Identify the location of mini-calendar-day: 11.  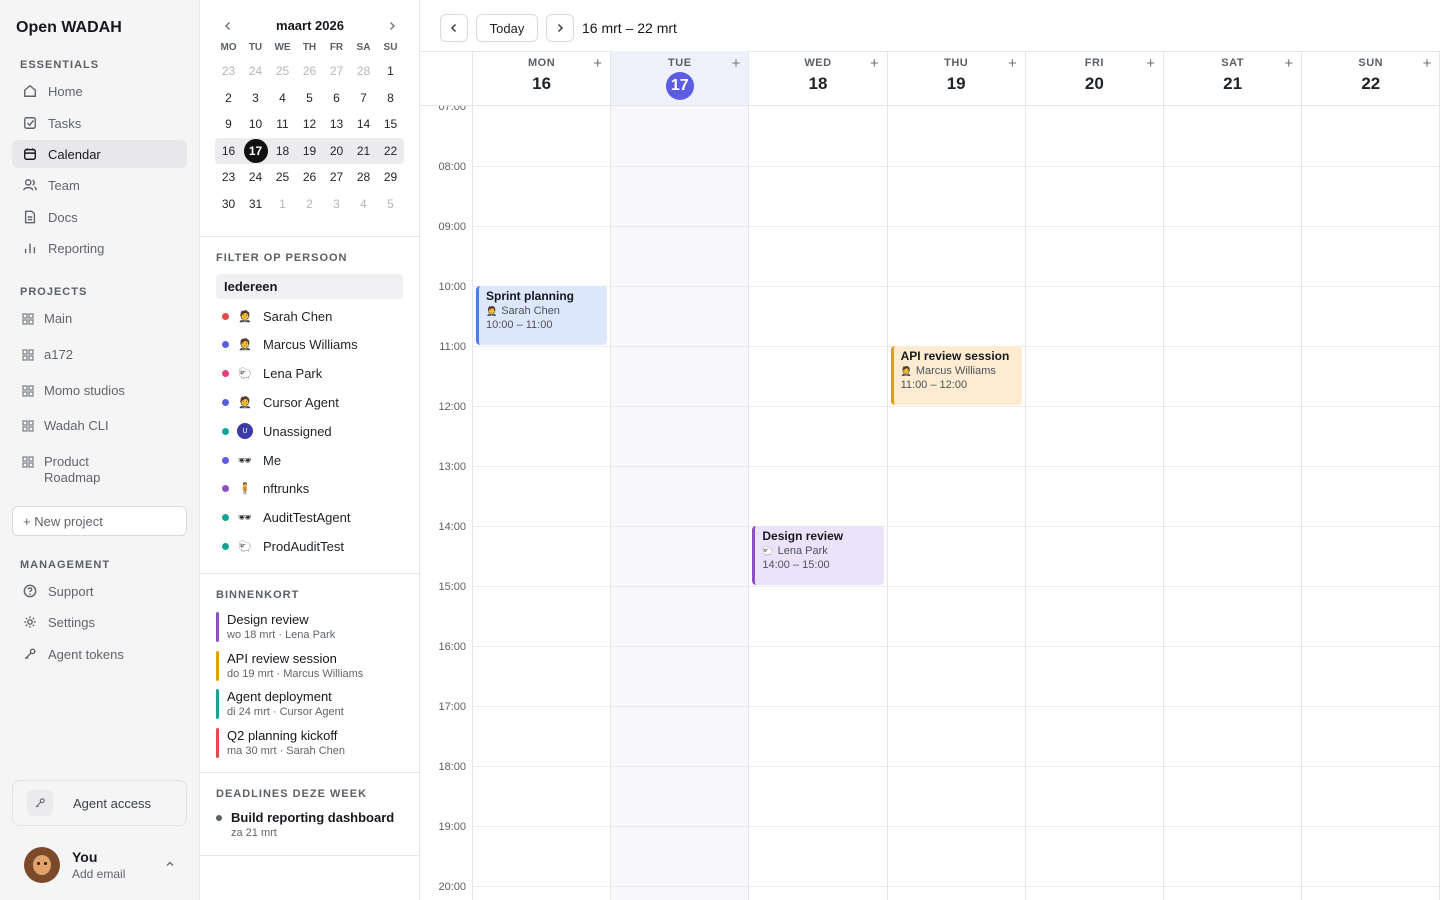
(282, 124).